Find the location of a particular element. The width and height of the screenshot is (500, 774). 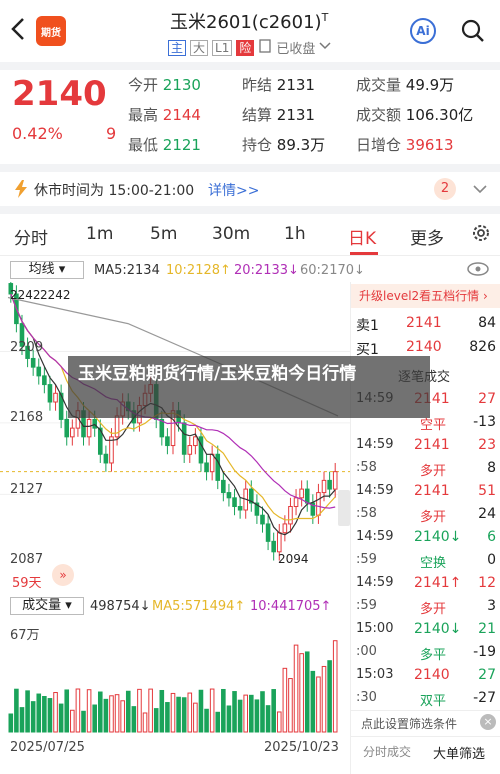

gear-icon is located at coordinates (481, 235).